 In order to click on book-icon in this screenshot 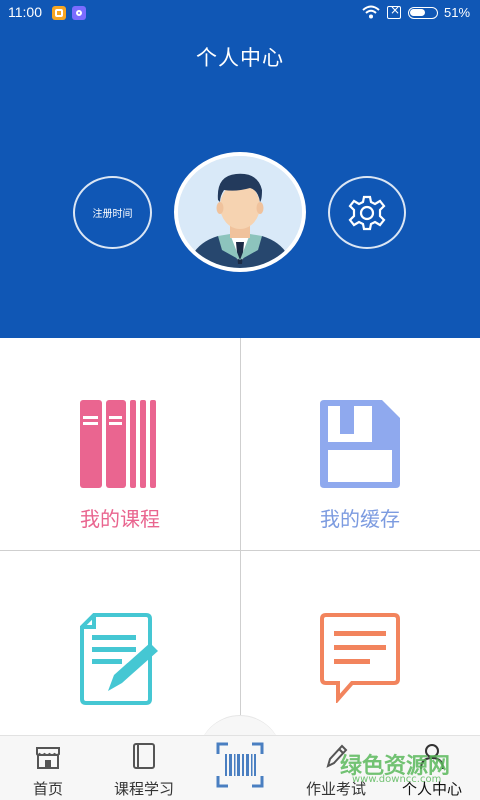, I will do `click(144, 756)`.